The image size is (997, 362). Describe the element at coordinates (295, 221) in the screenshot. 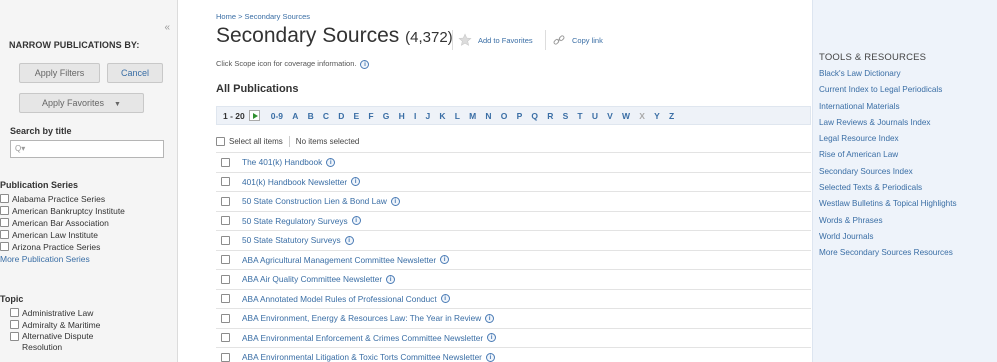

I see `publication-title-link: 50 State Regulatory Surveys` at that location.